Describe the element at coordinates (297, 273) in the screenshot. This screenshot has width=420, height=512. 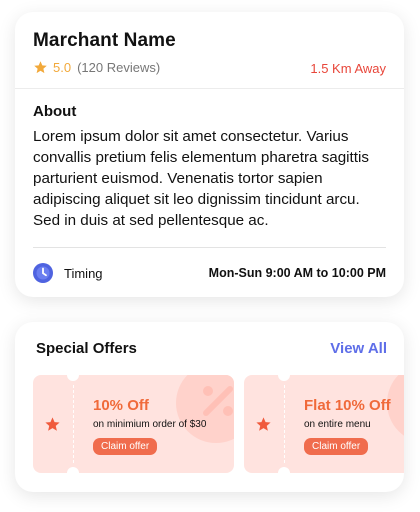
I see `timing-value: Mon-Sun 9:00 AM to 10:00 PM` at that location.